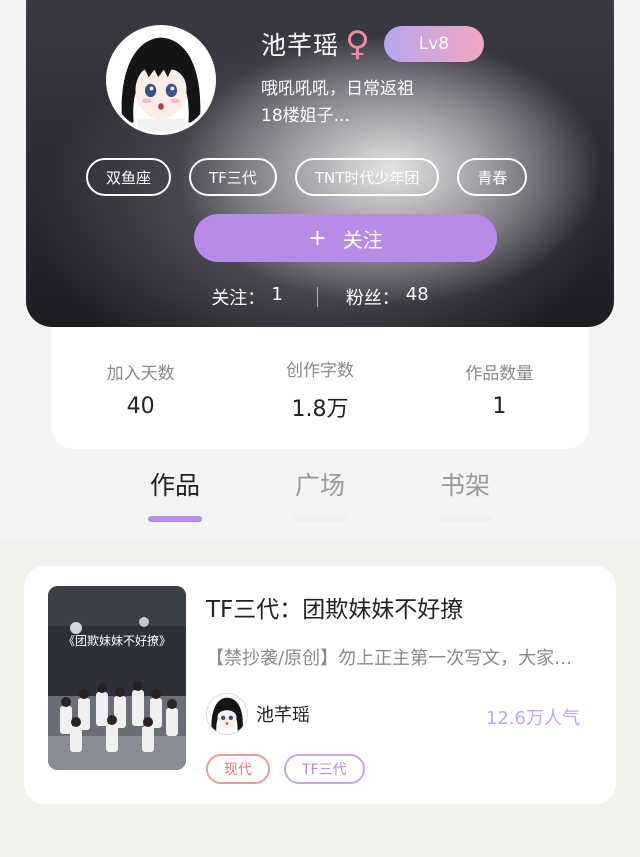  What do you see at coordinates (283, 715) in the screenshot?
I see `author-name: 池芊瑶` at bounding box center [283, 715].